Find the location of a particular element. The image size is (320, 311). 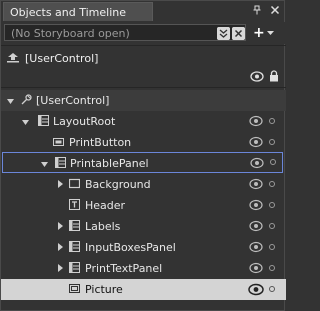

usercontrol-icon is located at coordinates (26, 99).